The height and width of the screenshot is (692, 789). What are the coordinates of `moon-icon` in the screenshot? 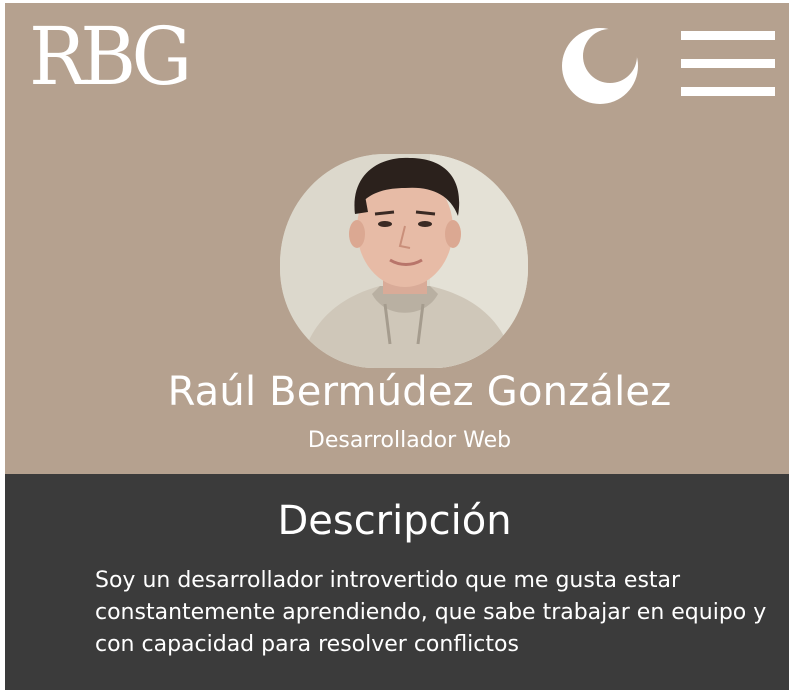 It's located at (600, 66).